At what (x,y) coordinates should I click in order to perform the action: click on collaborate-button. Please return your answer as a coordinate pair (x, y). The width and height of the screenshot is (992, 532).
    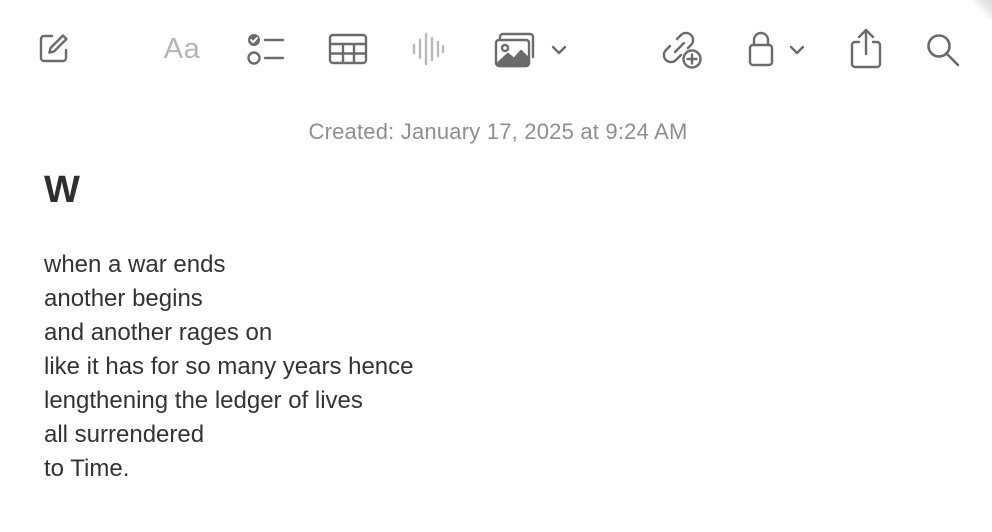
    Looking at the image, I should click on (682, 49).